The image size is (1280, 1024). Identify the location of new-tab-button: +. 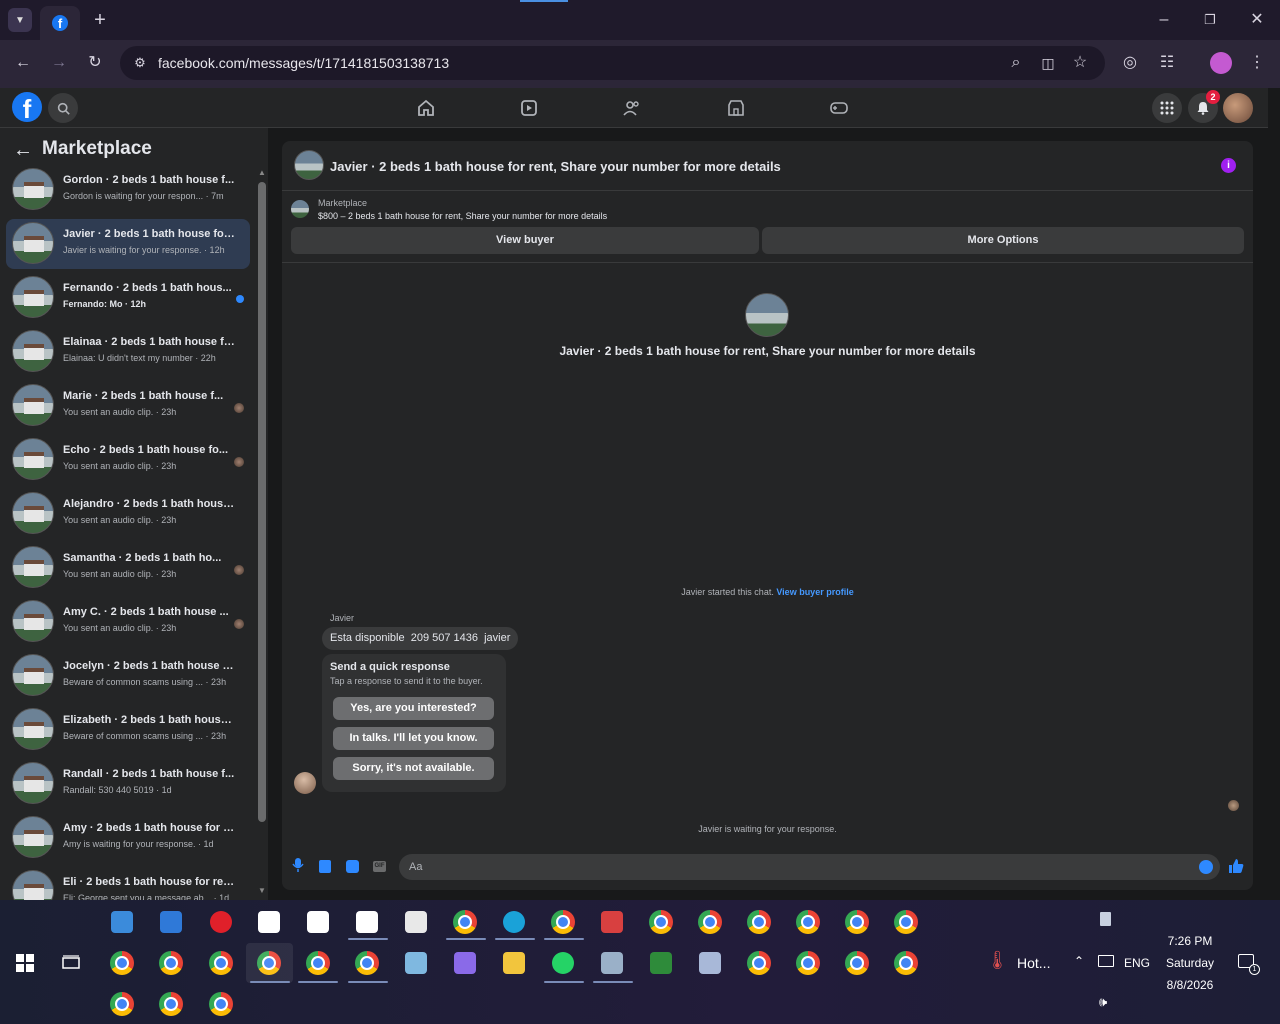
(100, 20).